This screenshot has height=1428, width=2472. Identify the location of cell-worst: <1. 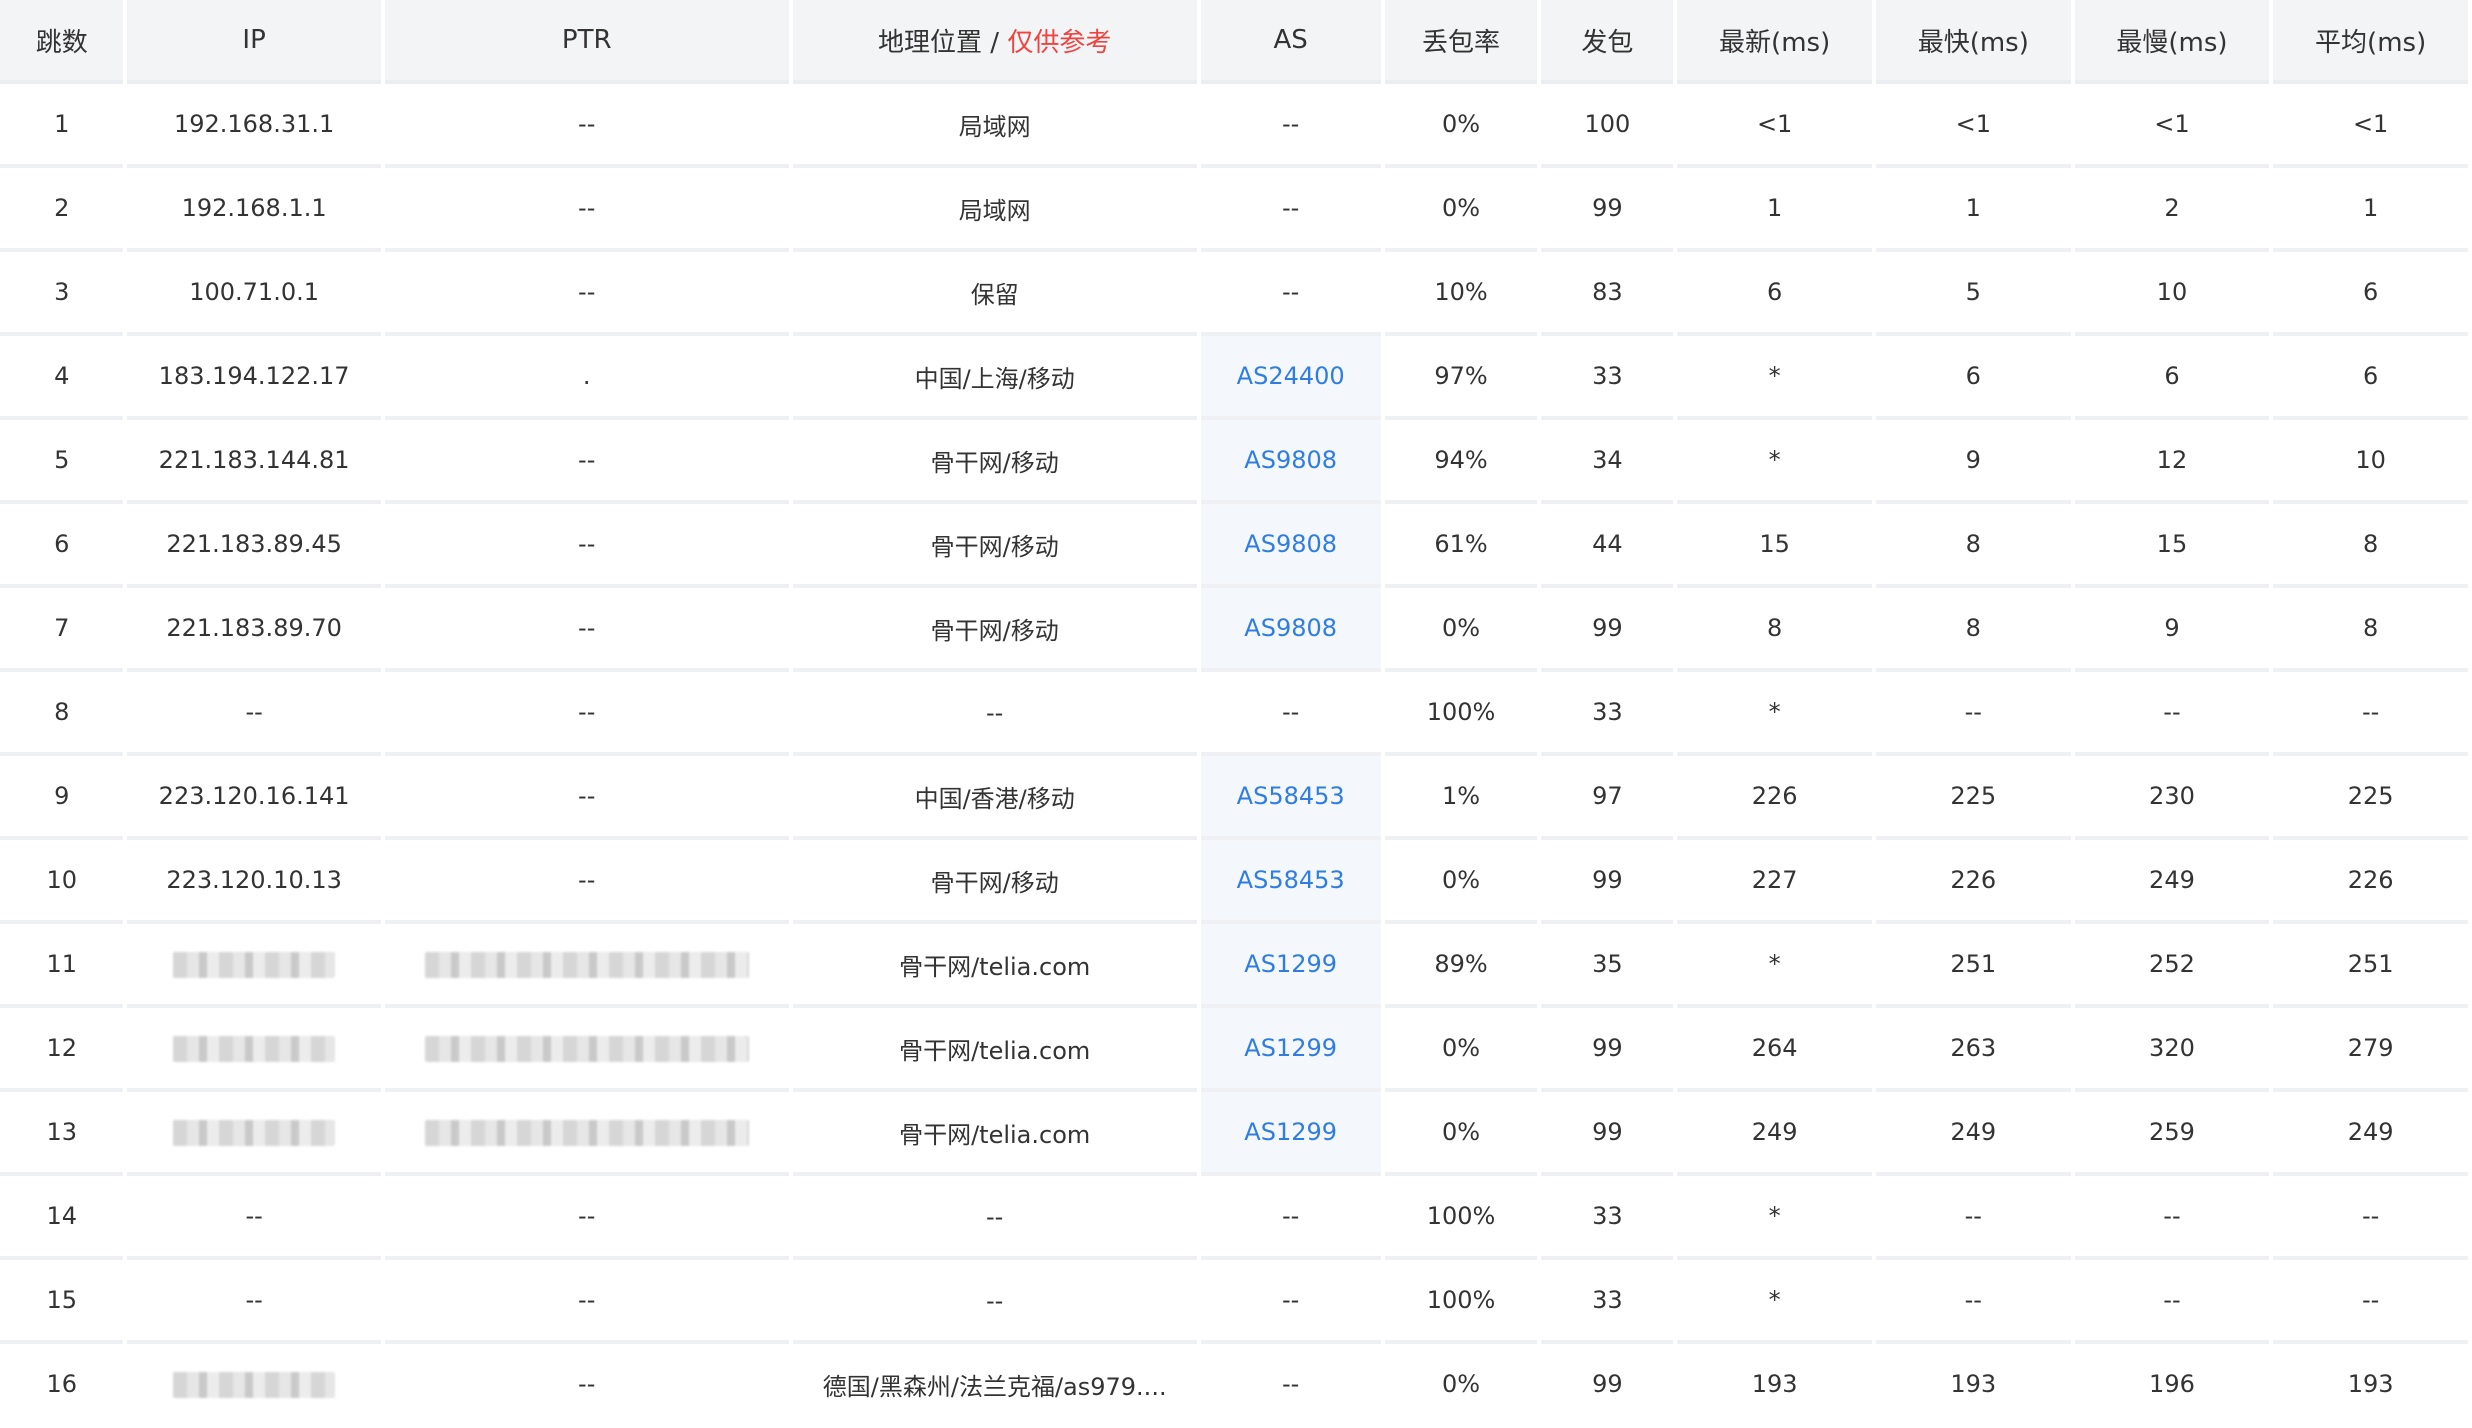
(2172, 126).